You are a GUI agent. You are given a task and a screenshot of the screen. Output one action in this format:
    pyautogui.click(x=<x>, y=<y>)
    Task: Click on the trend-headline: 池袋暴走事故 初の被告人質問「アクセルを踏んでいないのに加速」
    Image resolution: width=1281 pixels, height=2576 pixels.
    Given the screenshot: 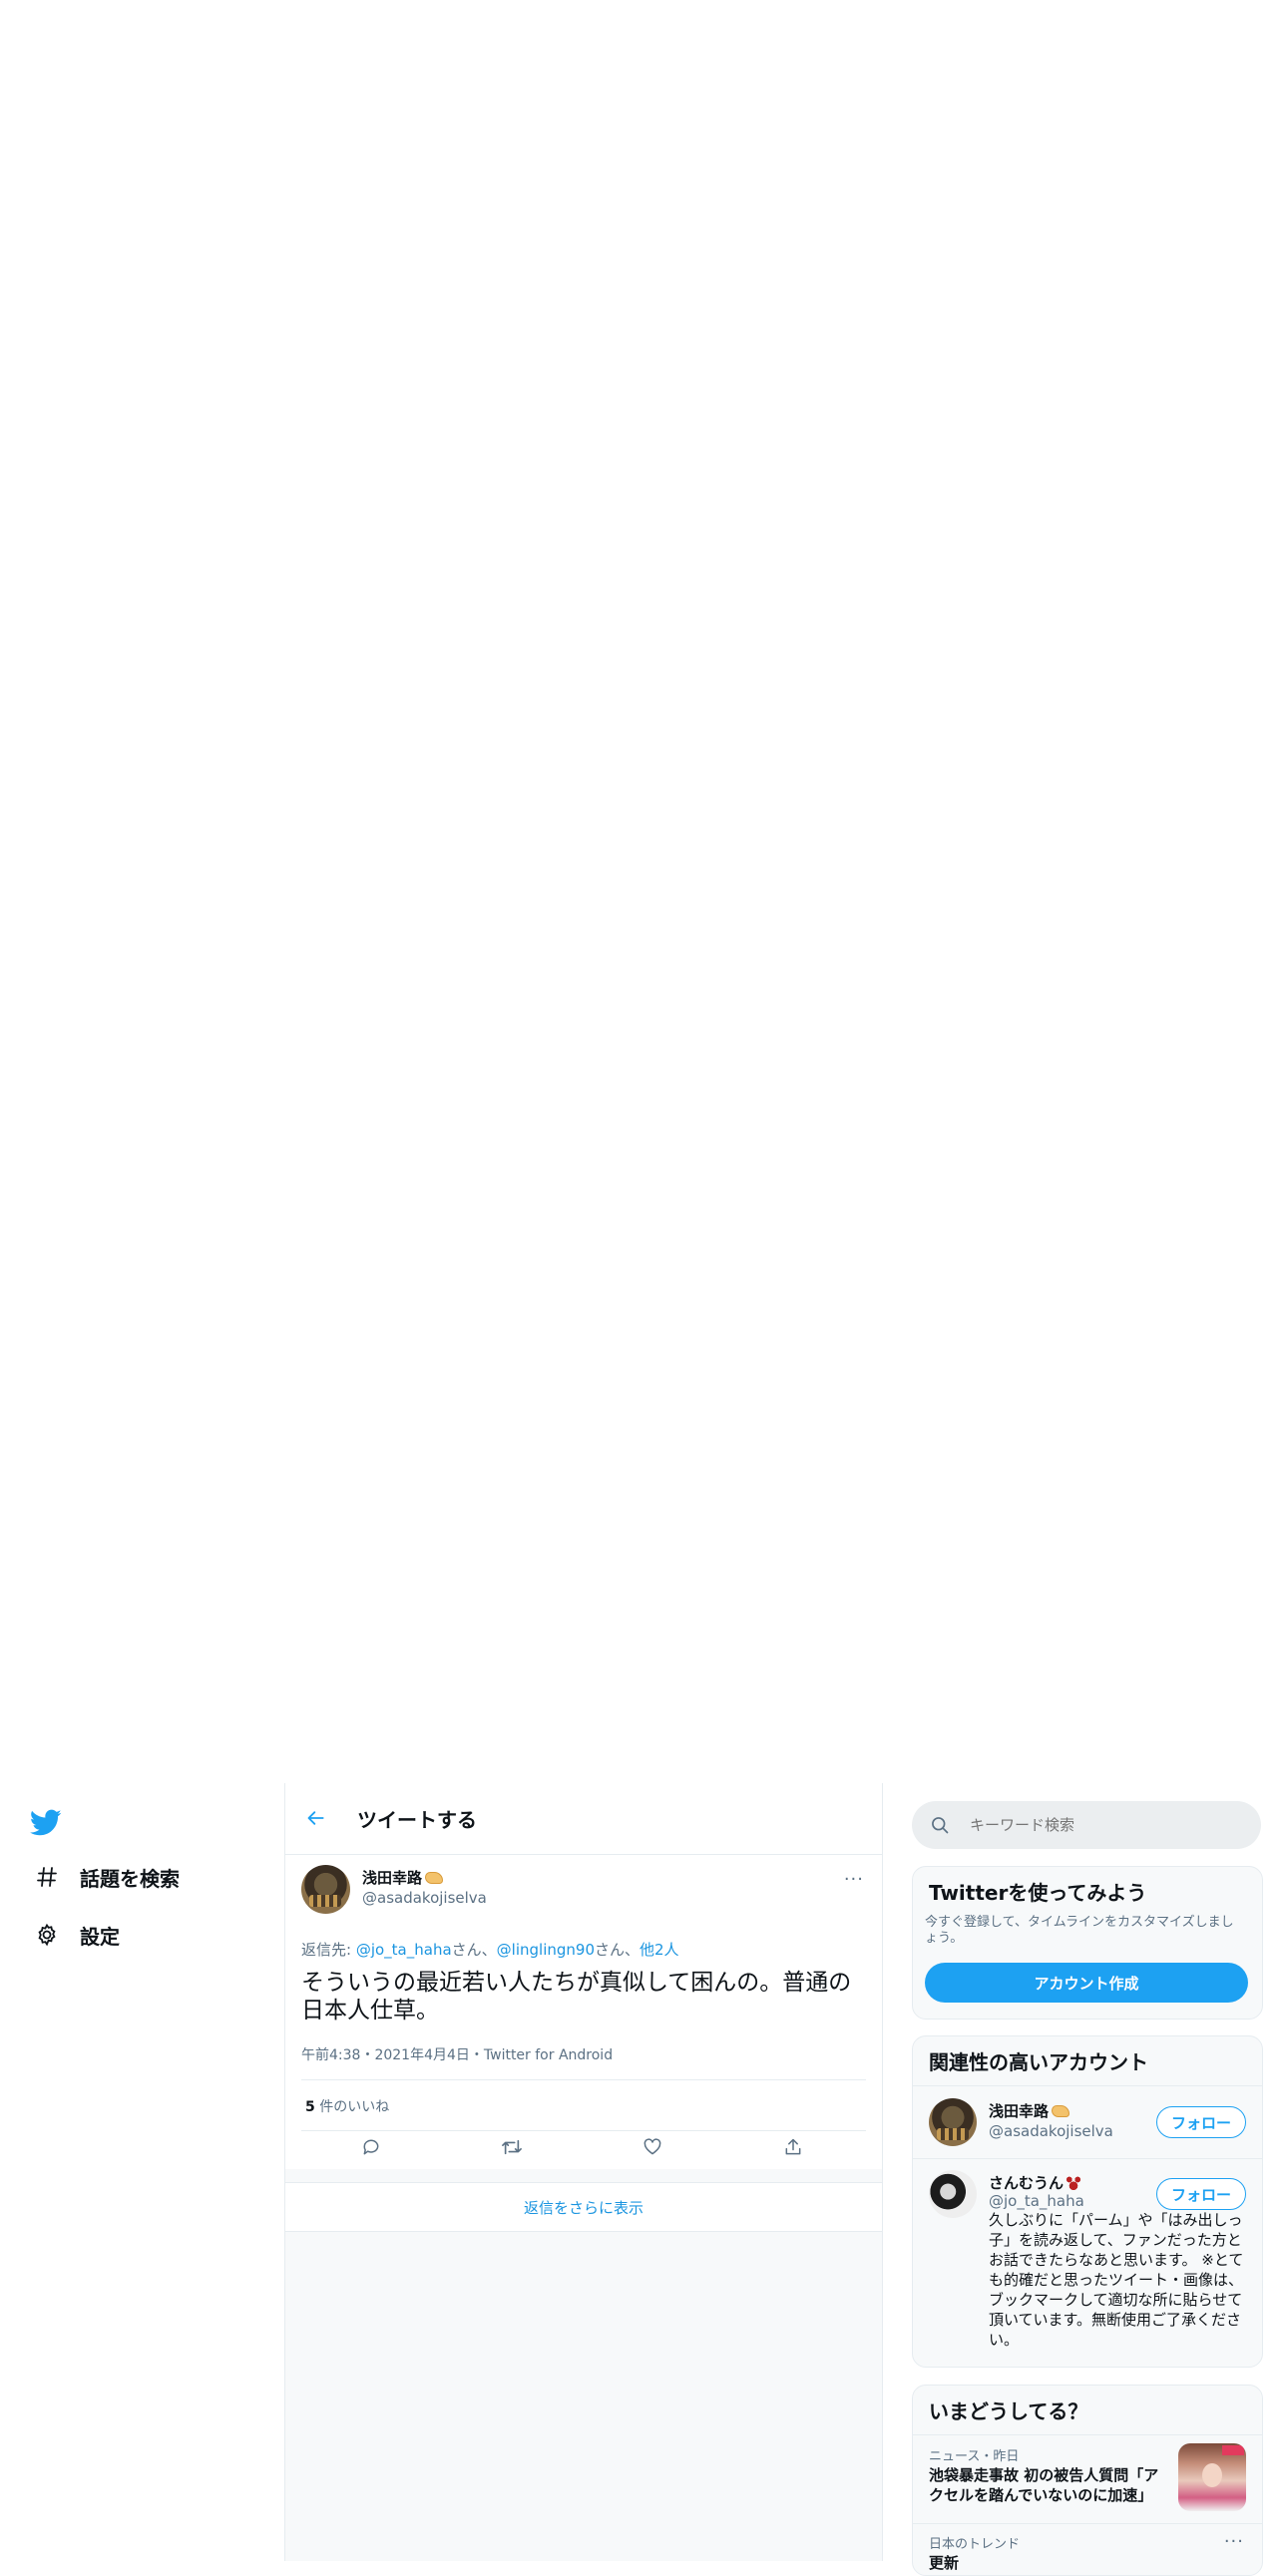 What is the action you would take?
    pyautogui.click(x=1048, y=2485)
    